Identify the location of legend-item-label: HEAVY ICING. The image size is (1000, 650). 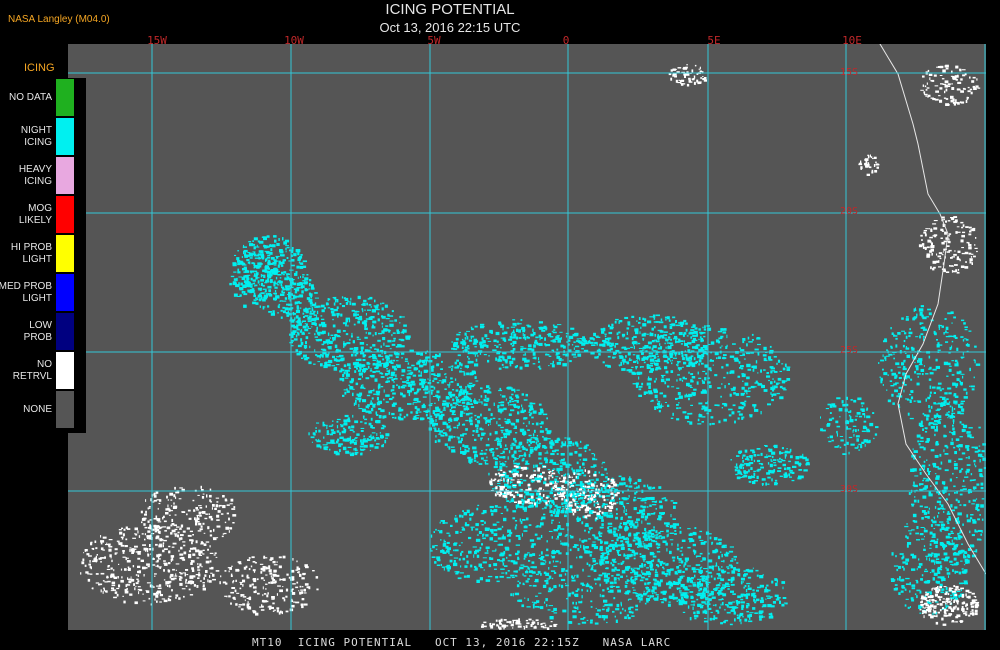
(35, 175).